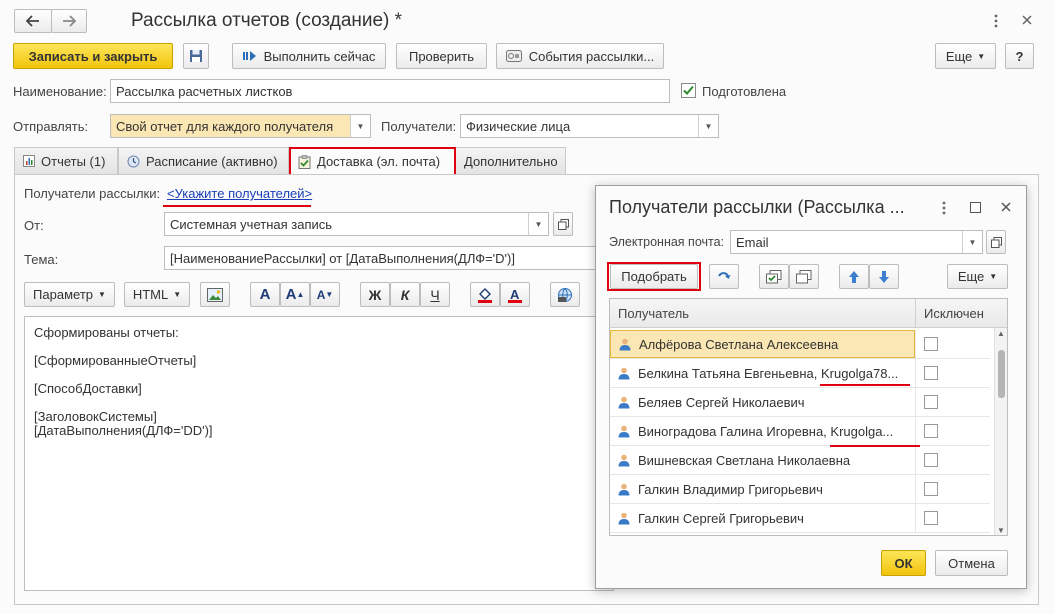 This screenshot has width=1055, height=614. Describe the element at coordinates (51, 126) in the screenshot. I see `send-label: Отправлять:` at that location.